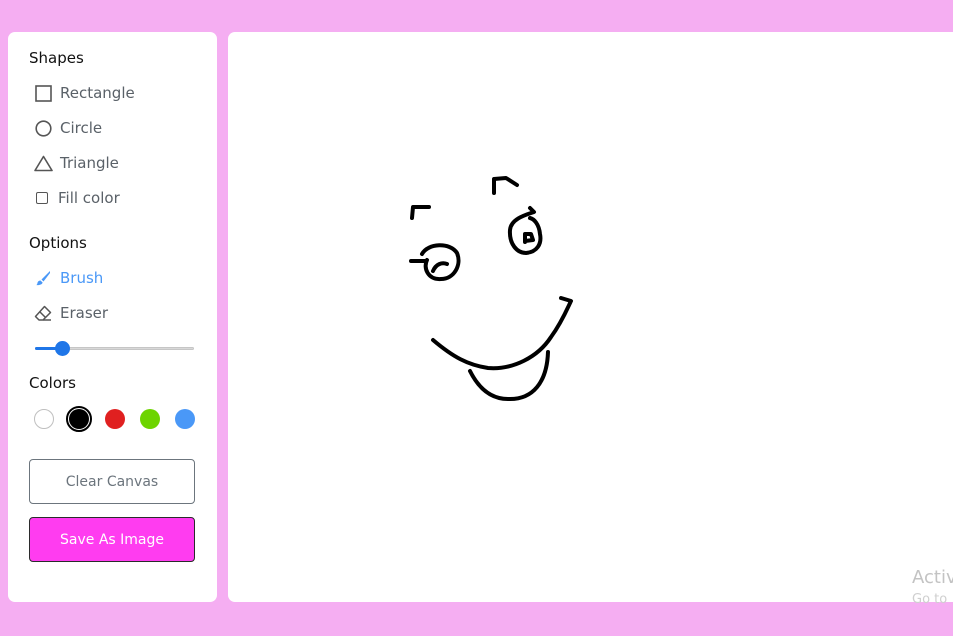  I want to click on left-eye-pupil-stroke, so click(440, 267).